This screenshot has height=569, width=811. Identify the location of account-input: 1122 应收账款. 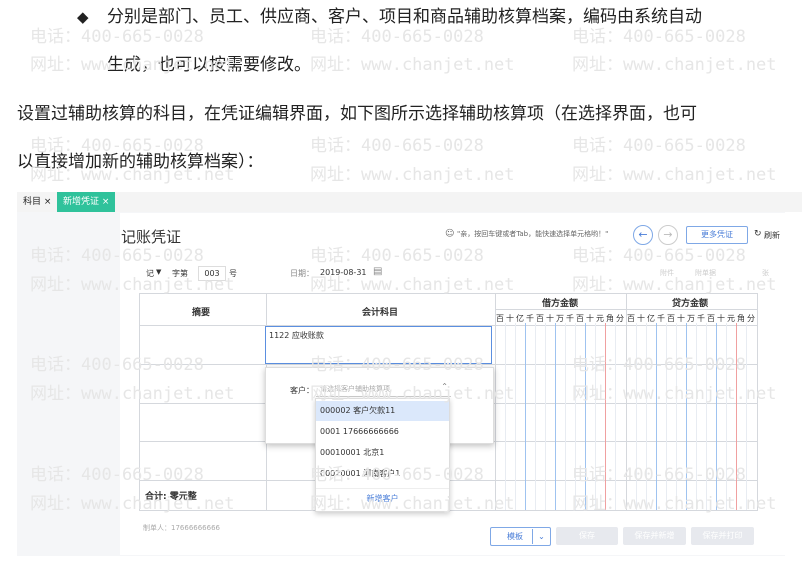
(378, 345).